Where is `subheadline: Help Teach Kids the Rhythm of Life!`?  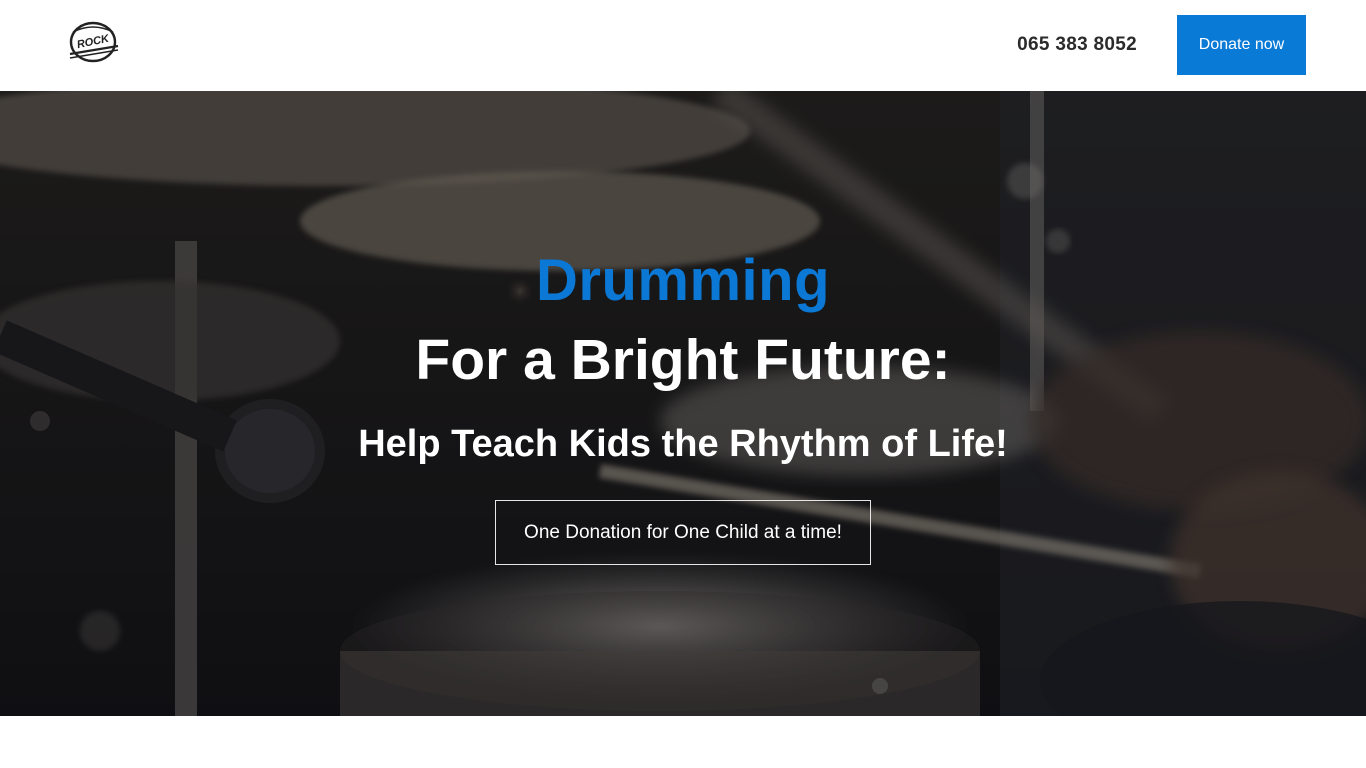
subheadline: Help Teach Kids the Rhythm of Life! is located at coordinates (683, 444).